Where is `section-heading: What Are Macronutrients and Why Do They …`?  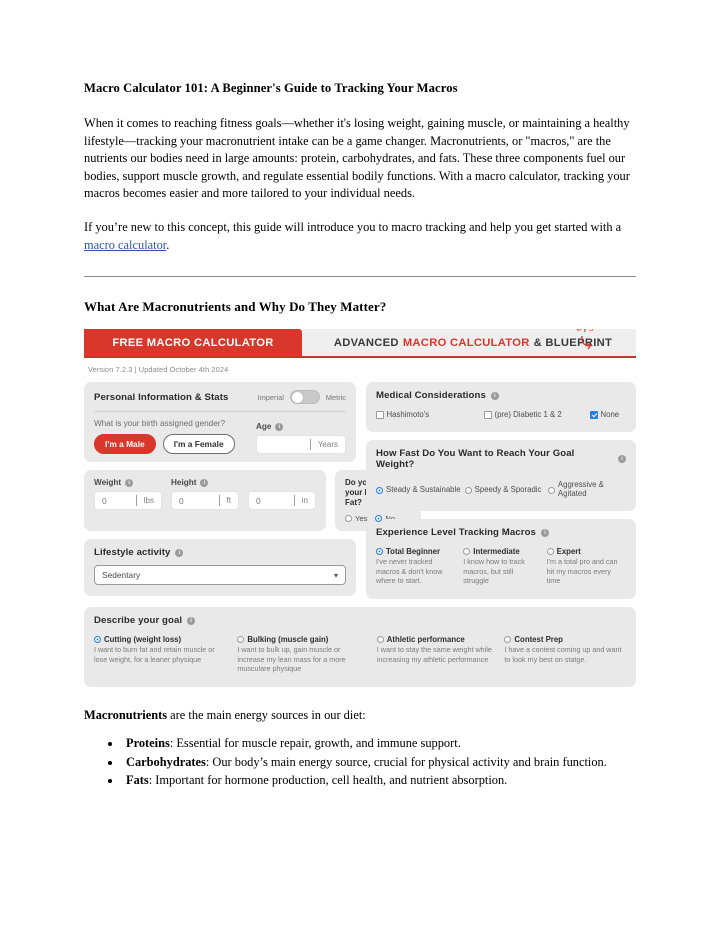
section-heading: What Are Macronutrients and Why Do They … is located at coordinates (235, 307).